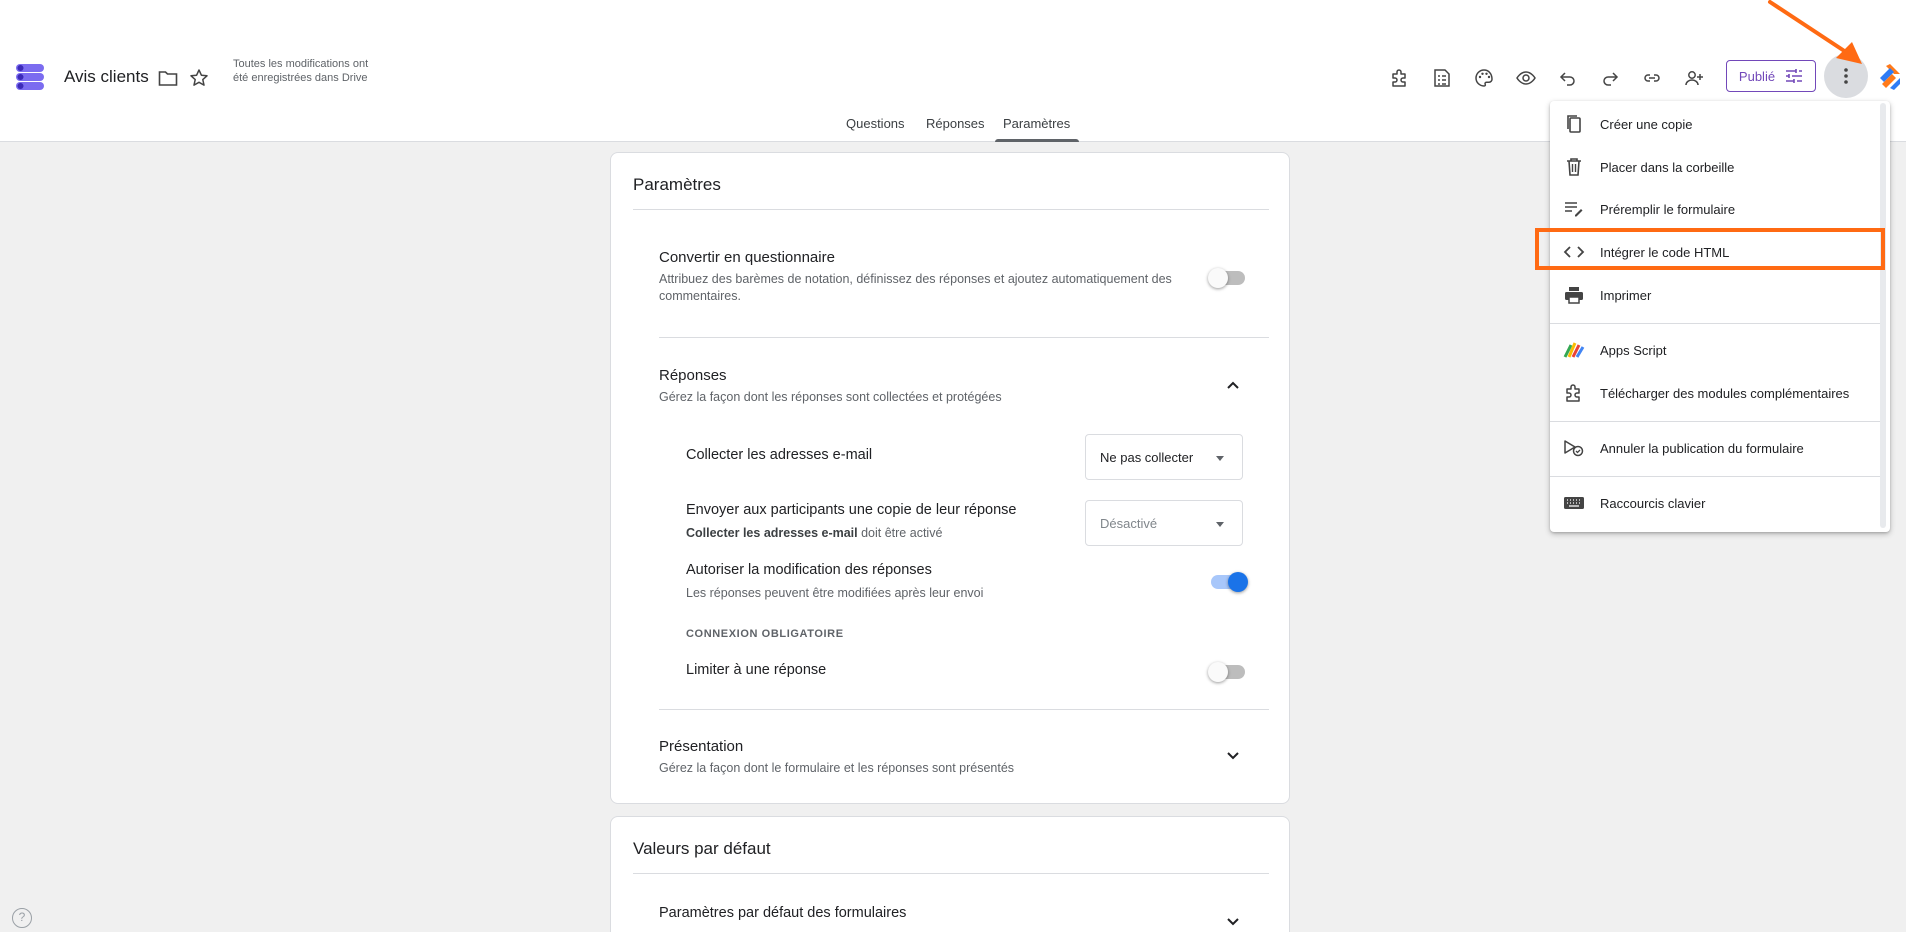 Image resolution: width=1906 pixels, height=932 pixels. What do you see at coordinates (779, 455) in the screenshot?
I see `collect-email-label: Collecter les adresses e-mail` at bounding box center [779, 455].